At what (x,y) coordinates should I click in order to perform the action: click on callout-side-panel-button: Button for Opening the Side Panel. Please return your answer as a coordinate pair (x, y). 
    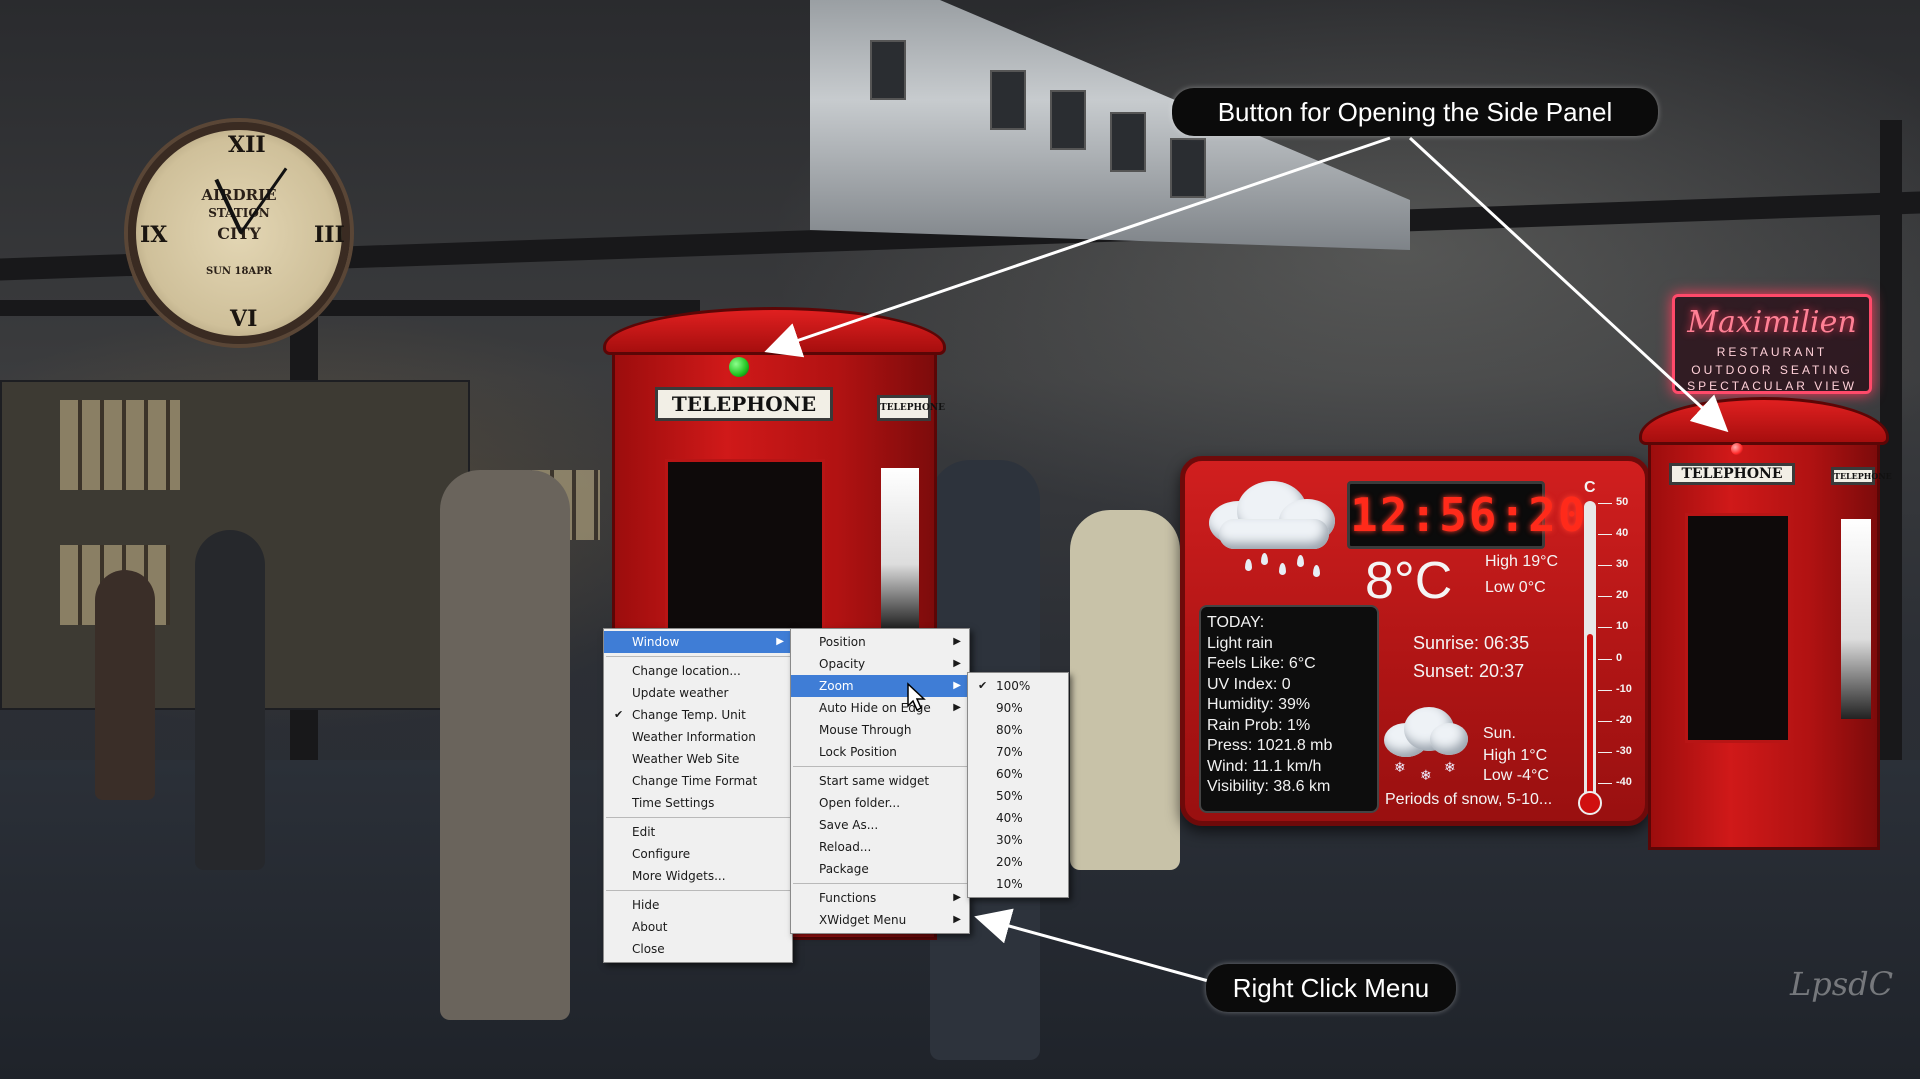
    Looking at the image, I should click on (1415, 112).